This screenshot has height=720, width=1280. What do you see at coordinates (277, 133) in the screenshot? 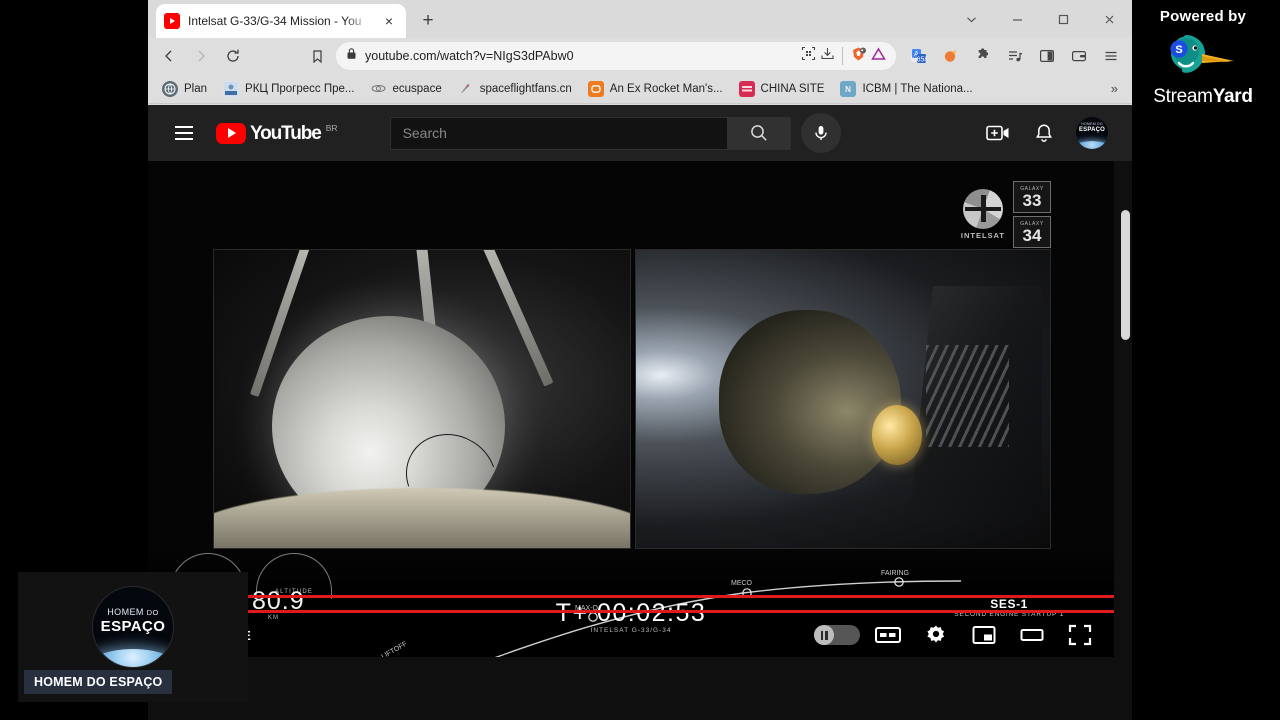
I see `youtube-logo: YouTube BR` at bounding box center [277, 133].